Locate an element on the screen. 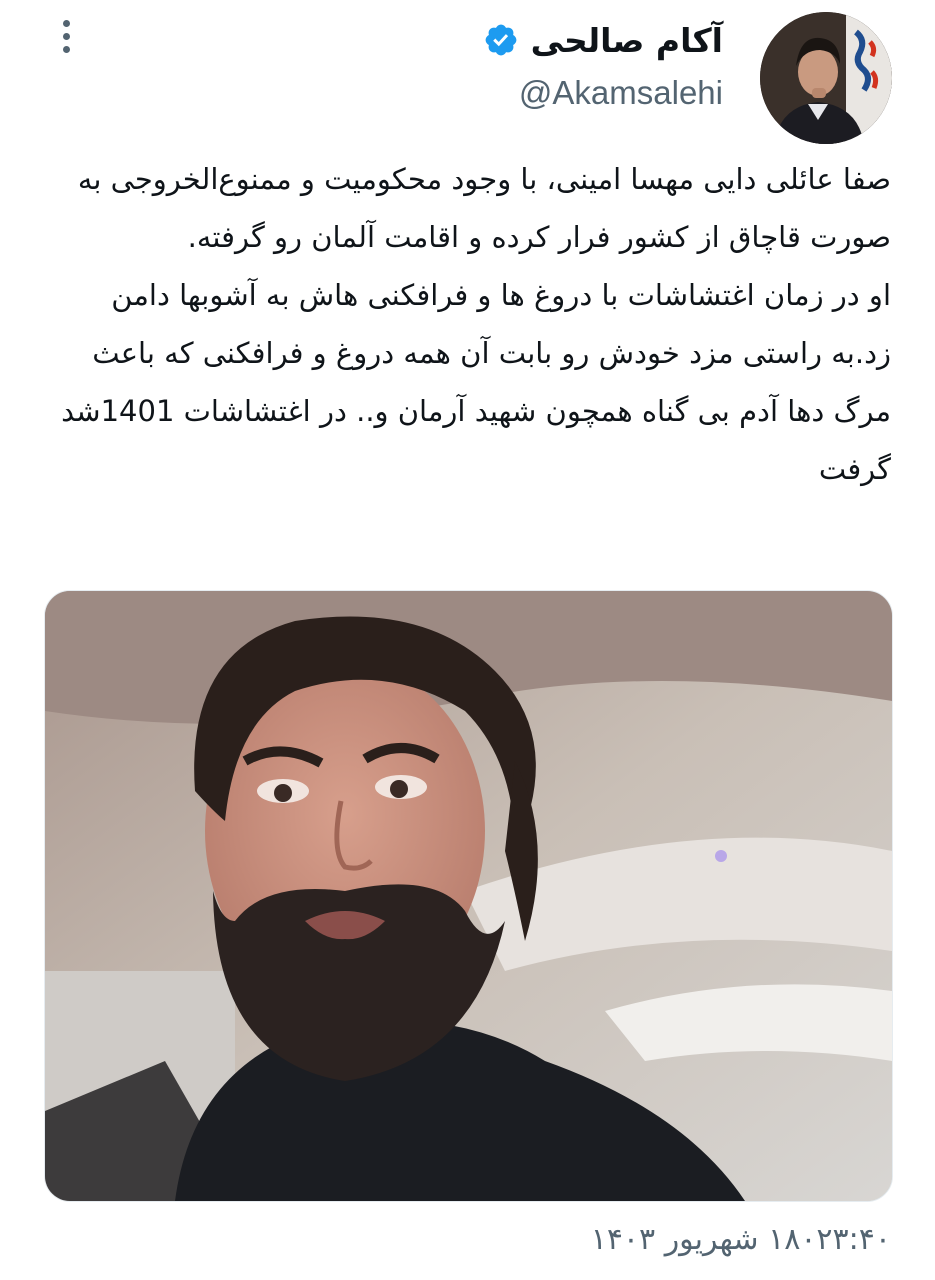 The image size is (935, 1280). author-avatar is located at coordinates (826, 78).